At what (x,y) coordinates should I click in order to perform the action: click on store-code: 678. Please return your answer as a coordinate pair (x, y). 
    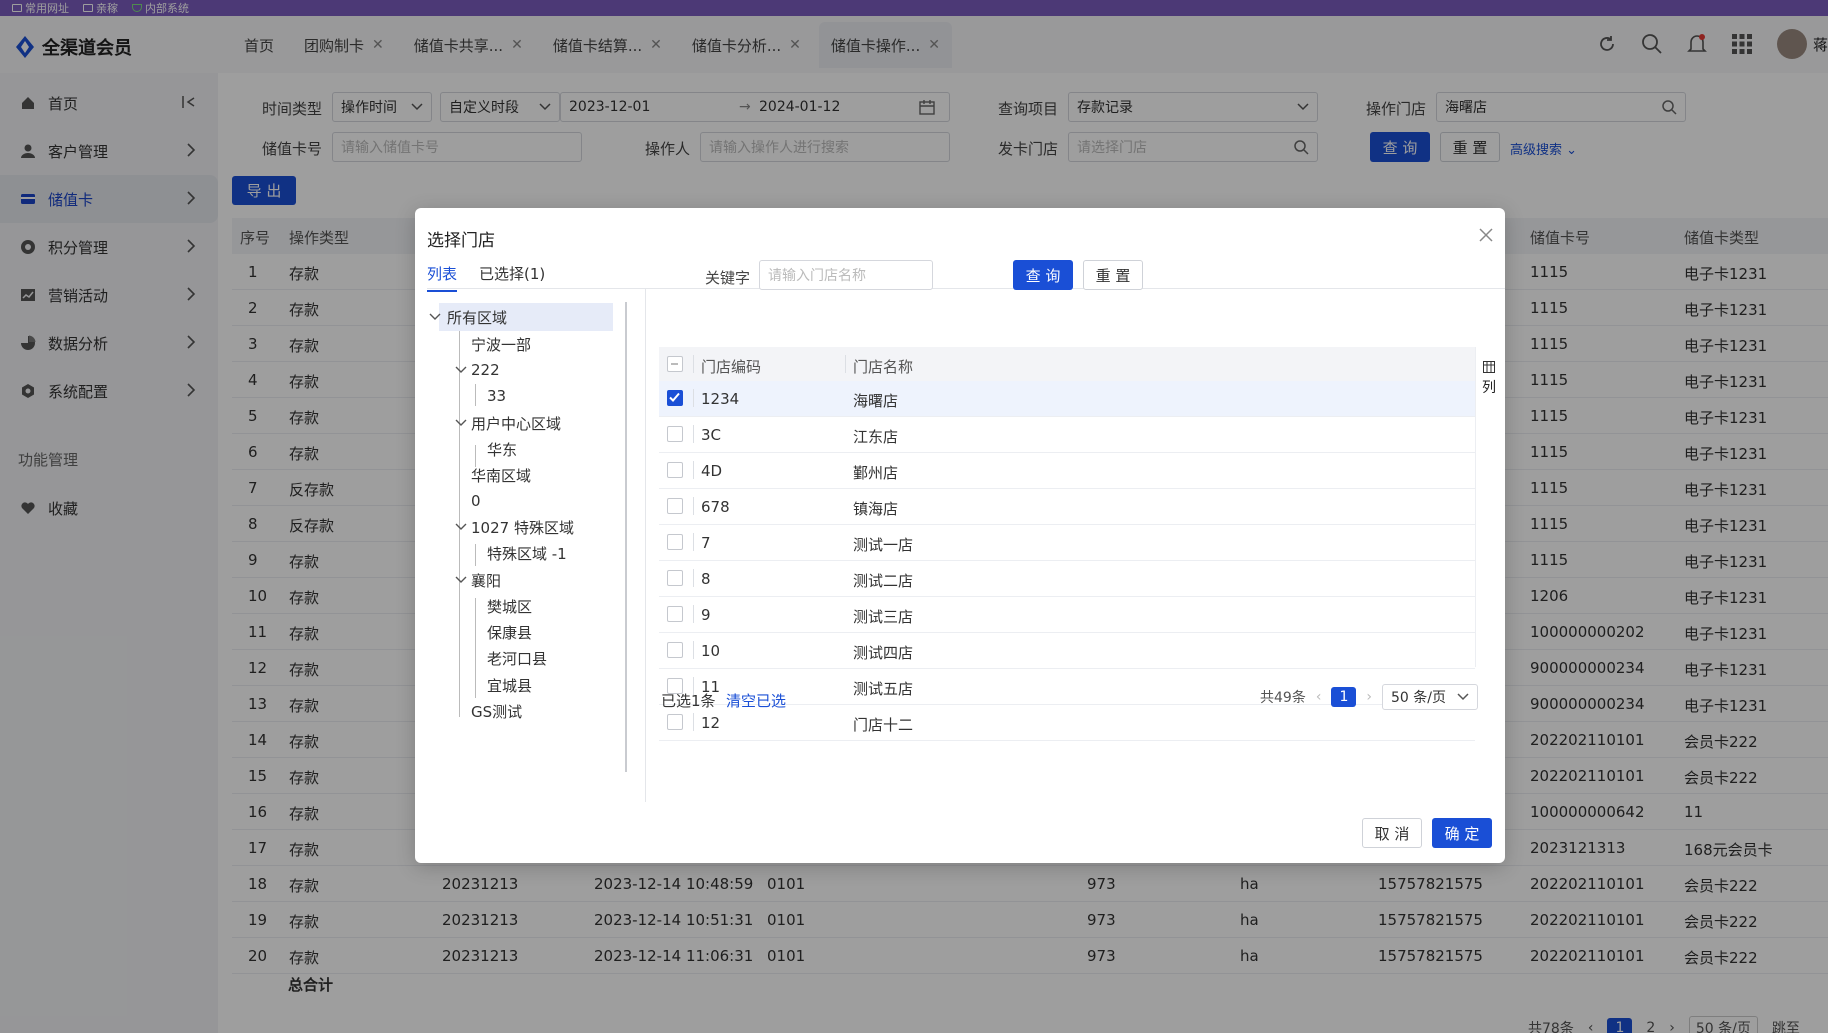
    Looking at the image, I should click on (715, 507).